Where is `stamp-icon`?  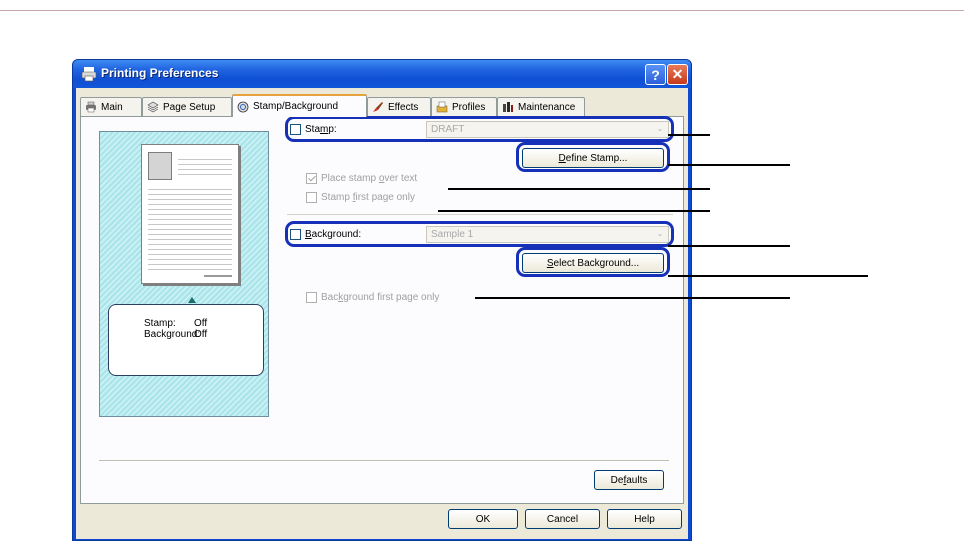 stamp-icon is located at coordinates (243, 106).